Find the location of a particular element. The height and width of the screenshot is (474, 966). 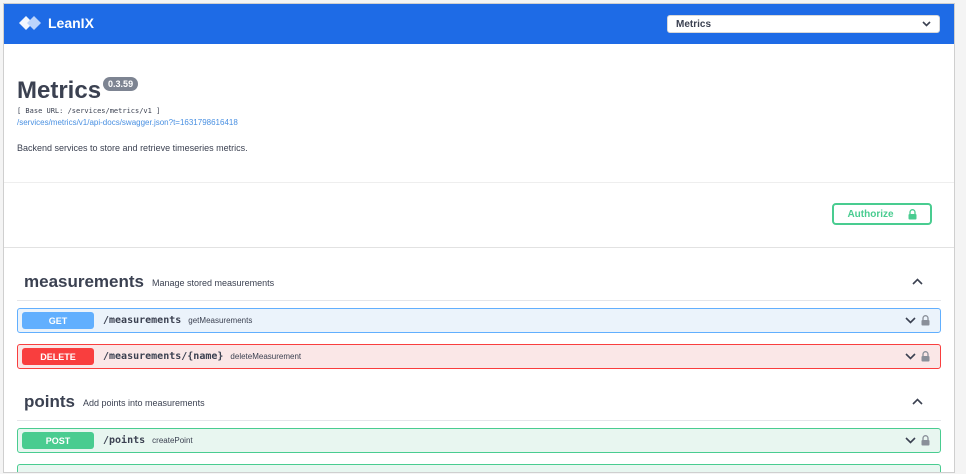

authorize-label: Authorize is located at coordinates (870, 214).